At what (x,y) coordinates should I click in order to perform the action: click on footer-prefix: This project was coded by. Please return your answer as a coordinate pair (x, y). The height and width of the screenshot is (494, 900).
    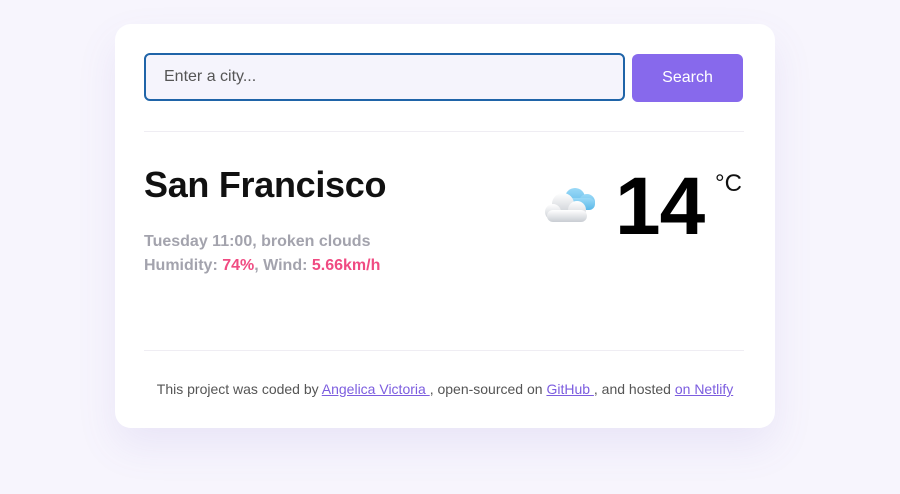
    Looking at the image, I should click on (239, 389).